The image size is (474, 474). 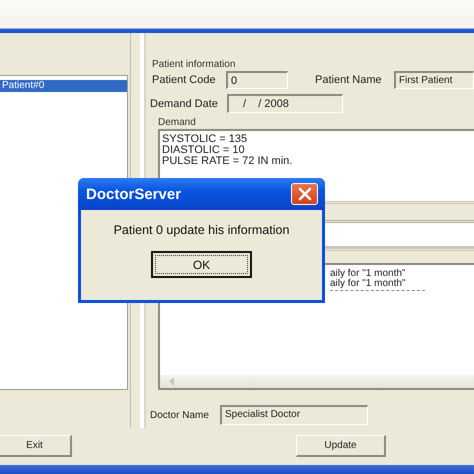 What do you see at coordinates (349, 80) in the screenshot?
I see `field-label: Patient Name` at bounding box center [349, 80].